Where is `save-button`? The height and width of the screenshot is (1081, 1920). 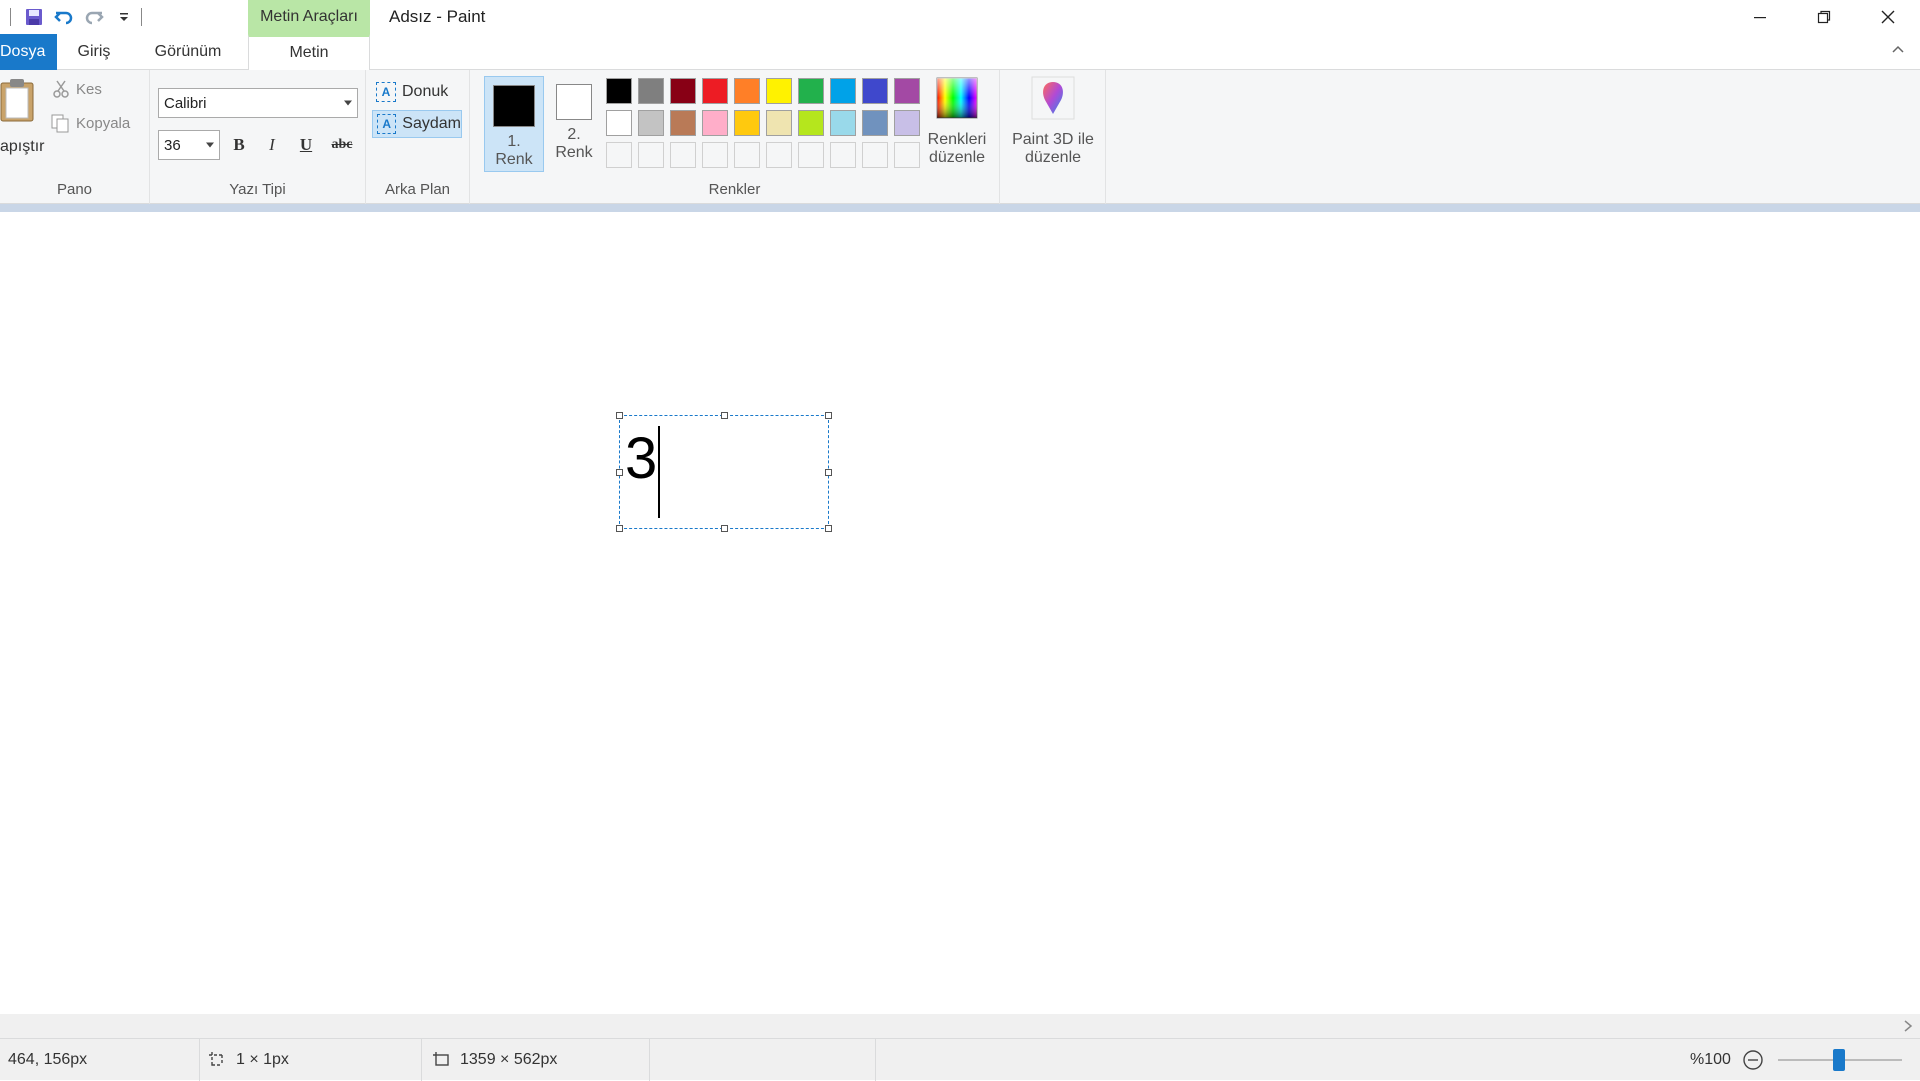 save-button is located at coordinates (34, 17).